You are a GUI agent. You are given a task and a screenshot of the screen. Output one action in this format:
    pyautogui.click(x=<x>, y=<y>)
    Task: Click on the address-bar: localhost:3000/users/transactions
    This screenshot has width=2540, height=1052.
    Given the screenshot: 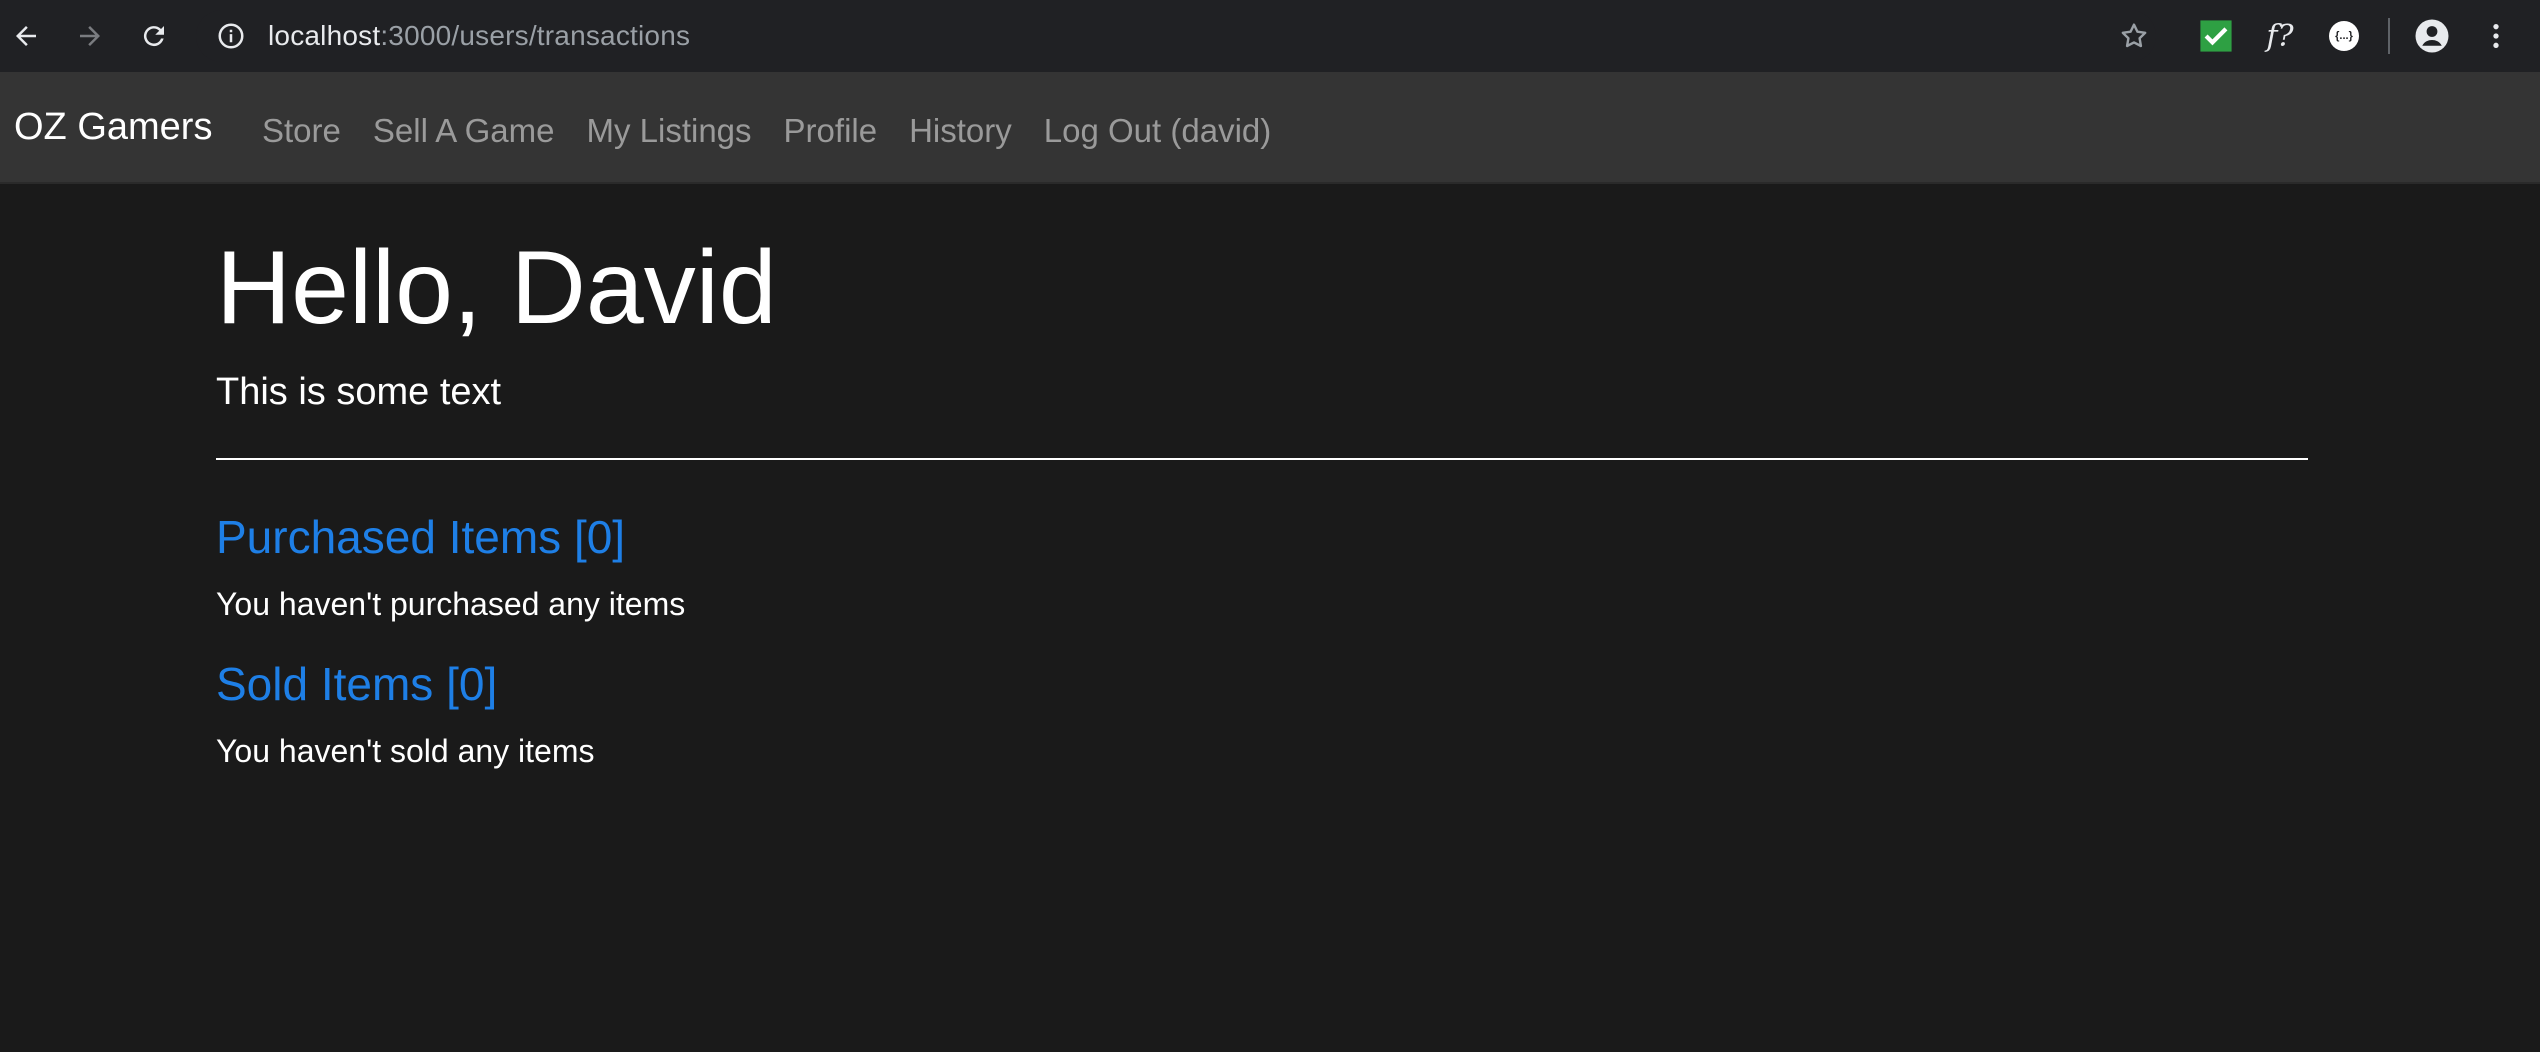 What is the action you would take?
    pyautogui.click(x=1176, y=36)
    